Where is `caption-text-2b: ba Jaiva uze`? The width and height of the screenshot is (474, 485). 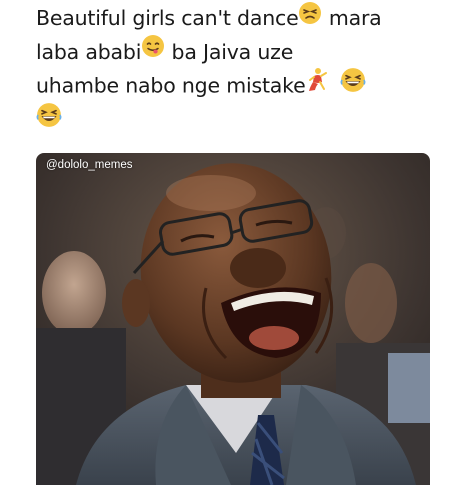 caption-text-2b: ba Jaiva uze is located at coordinates (232, 51).